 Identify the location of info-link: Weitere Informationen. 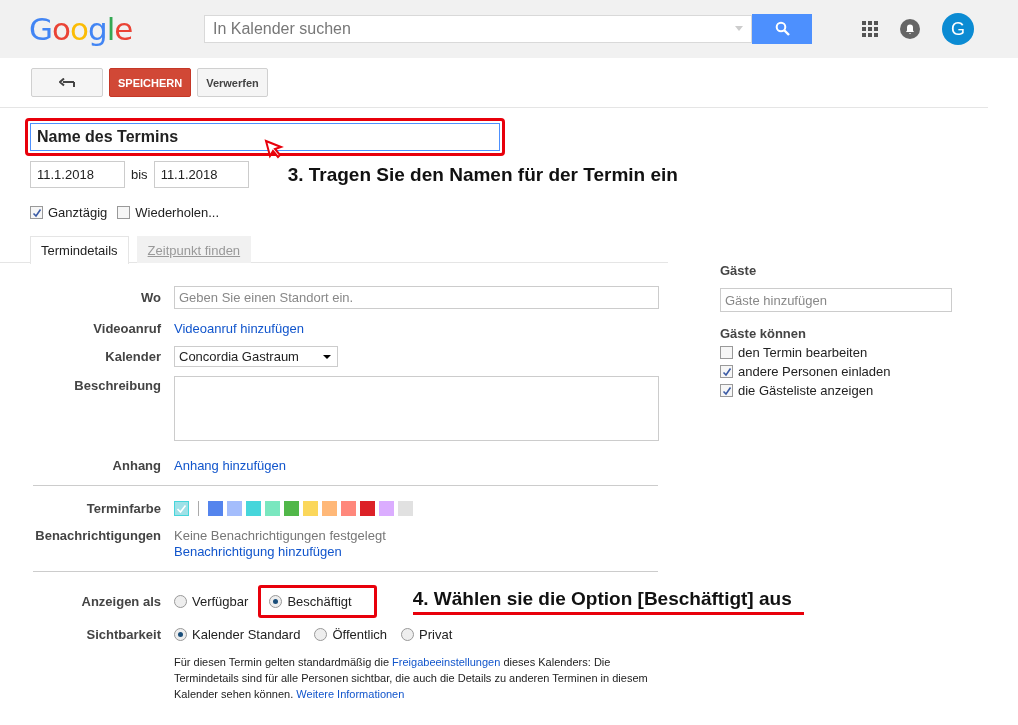
(350, 694).